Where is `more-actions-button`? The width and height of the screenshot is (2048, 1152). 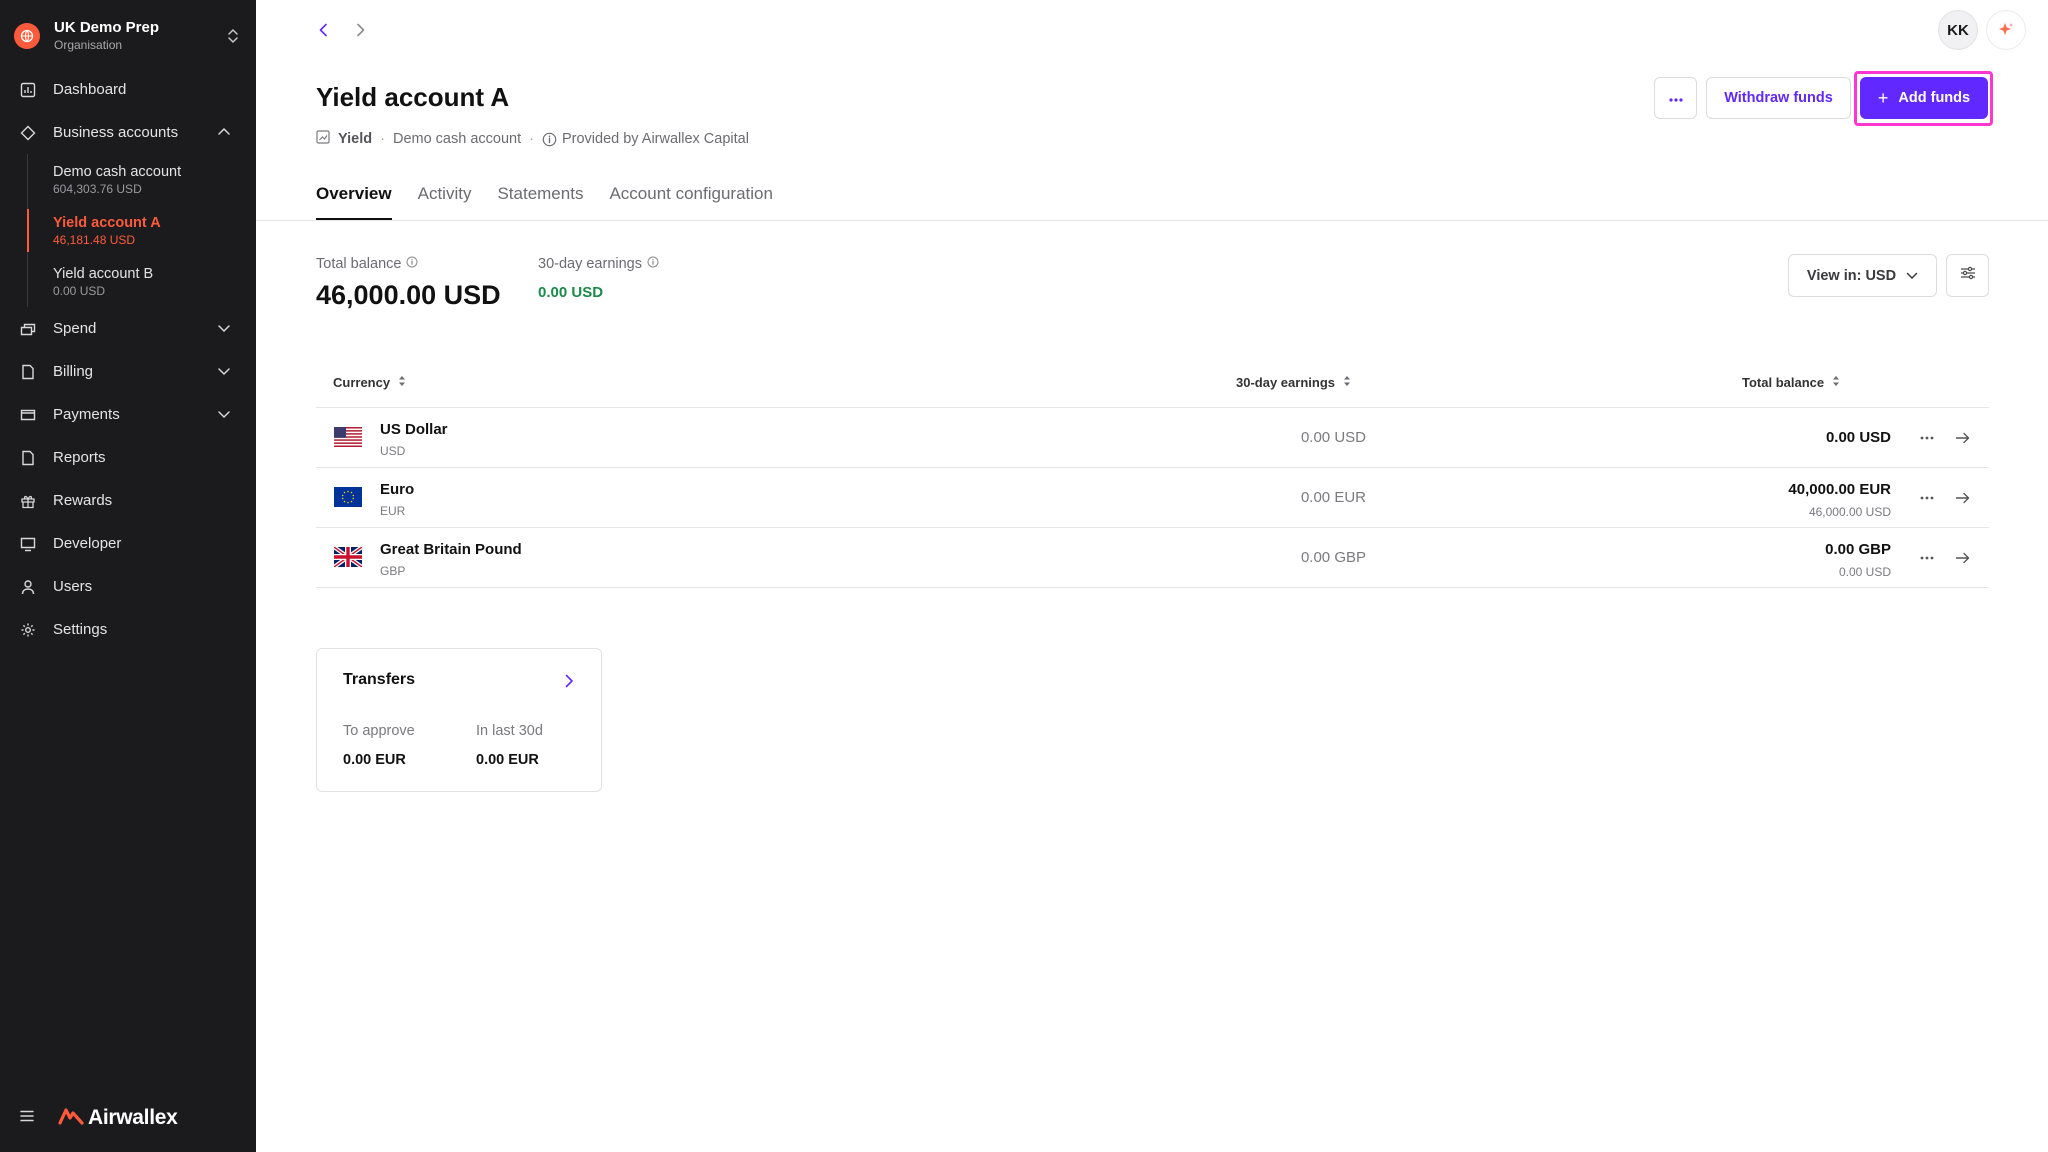
more-actions-button is located at coordinates (1675, 98).